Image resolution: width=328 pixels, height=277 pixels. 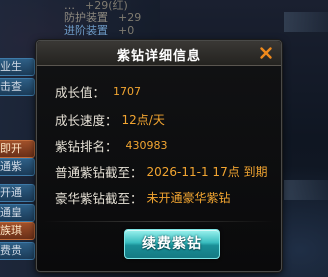 What do you see at coordinates (80, 92) in the screenshot?
I see `info-label: 成长值：` at bounding box center [80, 92].